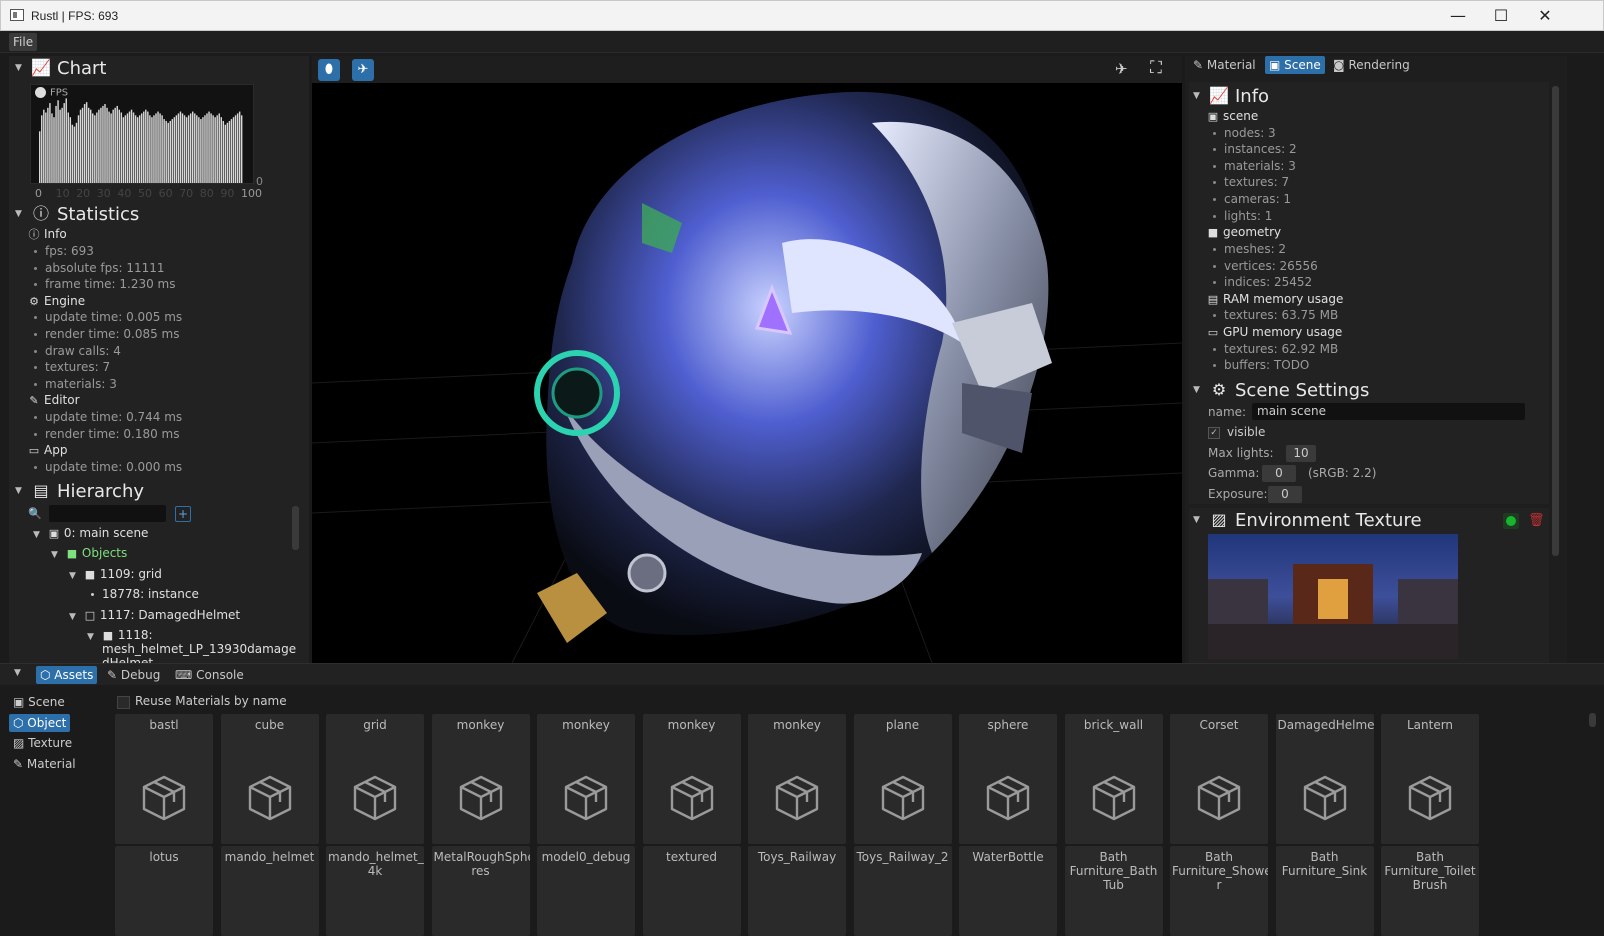  What do you see at coordinates (902, 779) in the screenshot?
I see `asset-tile: plane` at bounding box center [902, 779].